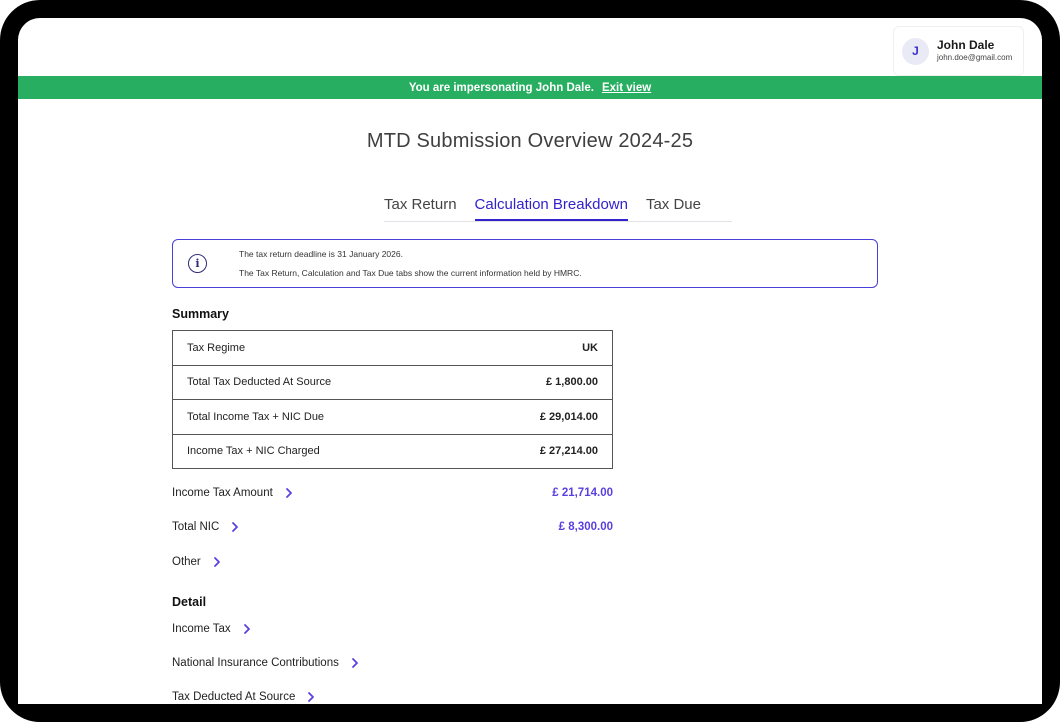 The image size is (1060, 722). I want to click on row-value: £ 29,014.00, so click(539, 416).